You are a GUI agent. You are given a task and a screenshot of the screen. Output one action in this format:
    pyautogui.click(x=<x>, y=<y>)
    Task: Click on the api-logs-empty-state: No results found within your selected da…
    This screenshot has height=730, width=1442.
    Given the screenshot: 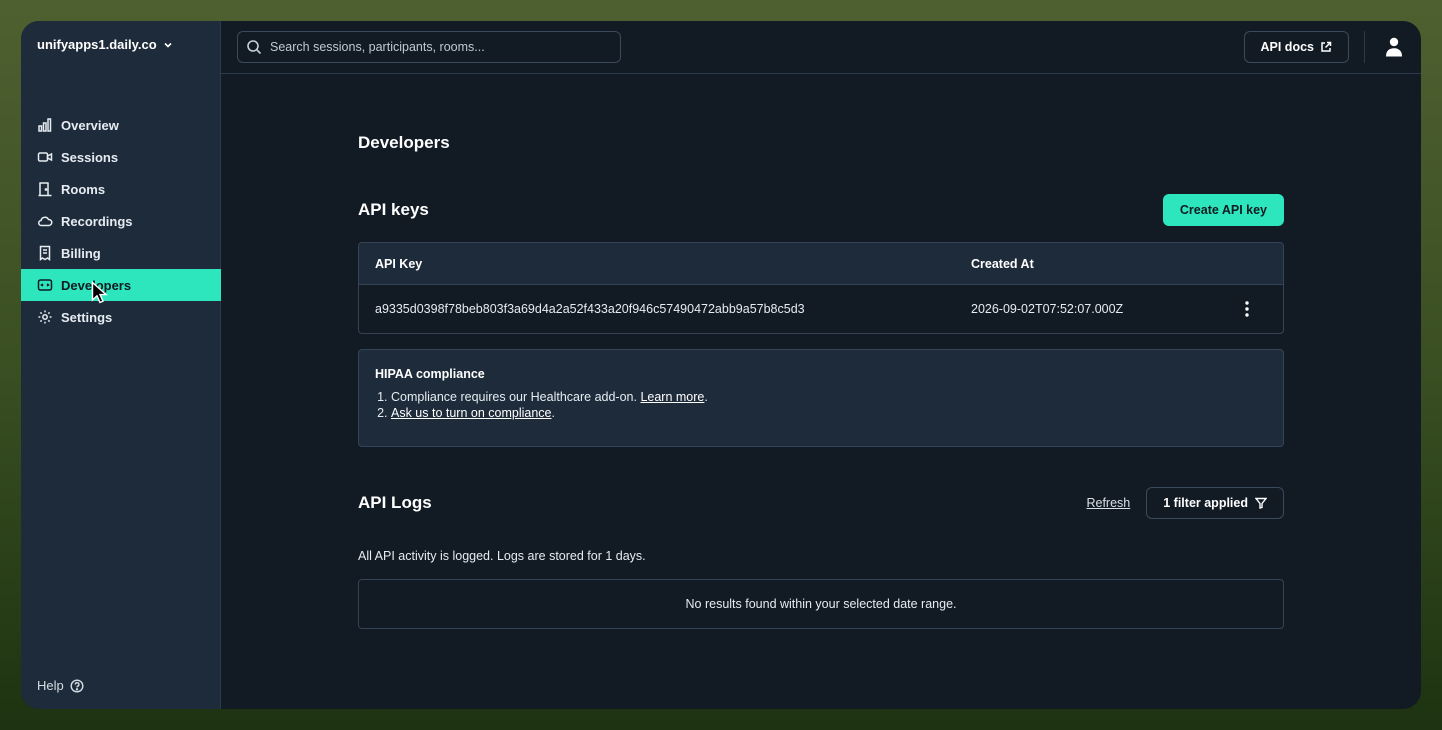 What is the action you would take?
    pyautogui.click(x=821, y=604)
    